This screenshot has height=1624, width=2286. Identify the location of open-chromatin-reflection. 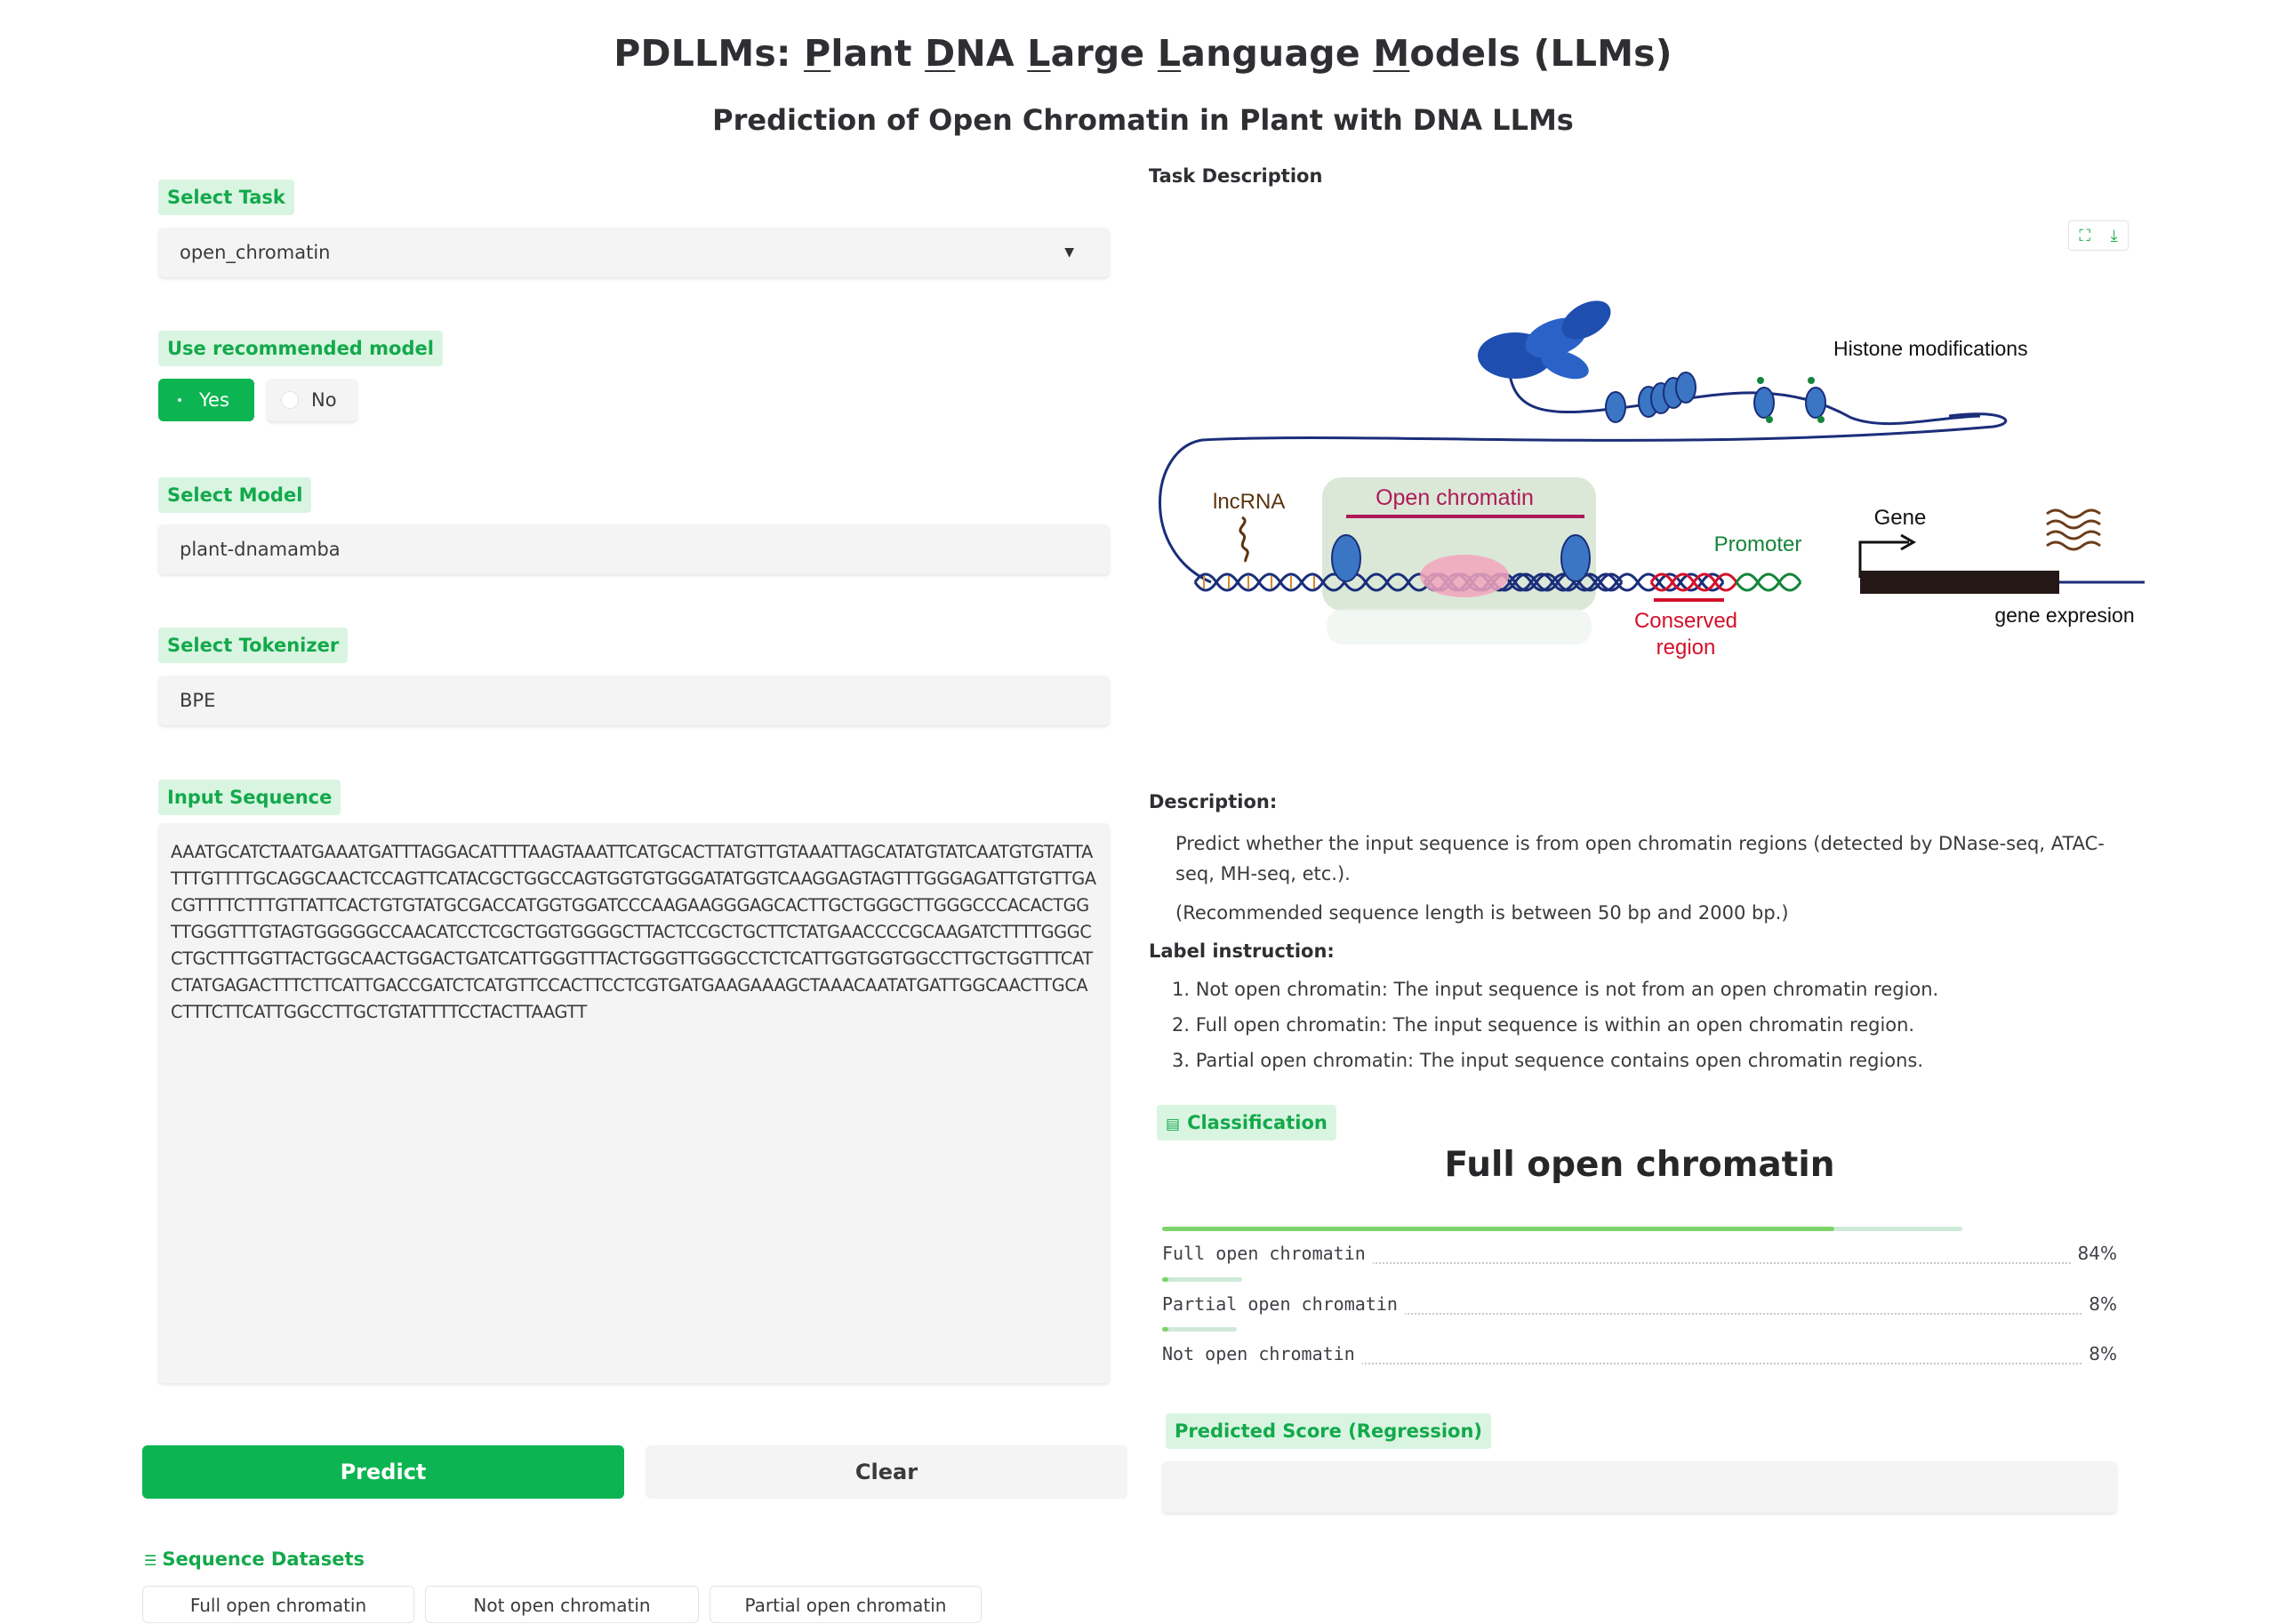
(1459, 626).